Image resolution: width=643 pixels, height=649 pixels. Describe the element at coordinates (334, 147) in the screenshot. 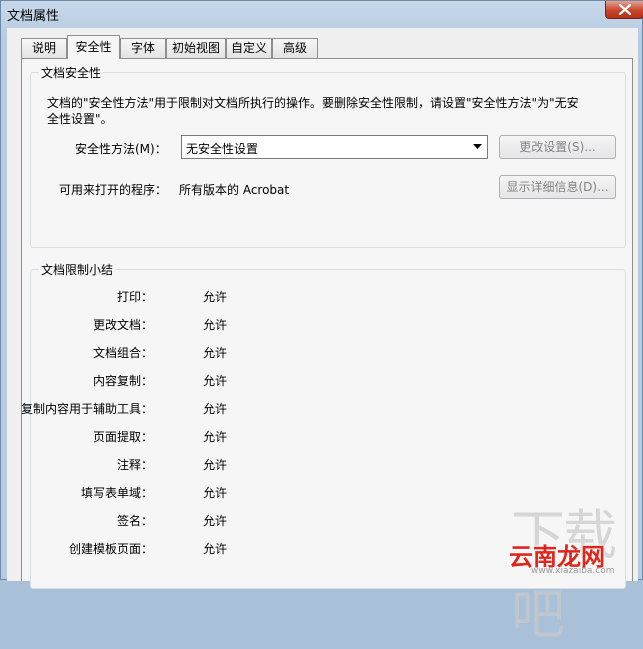

I see `security-method-dropdown: 无安全性设置` at that location.